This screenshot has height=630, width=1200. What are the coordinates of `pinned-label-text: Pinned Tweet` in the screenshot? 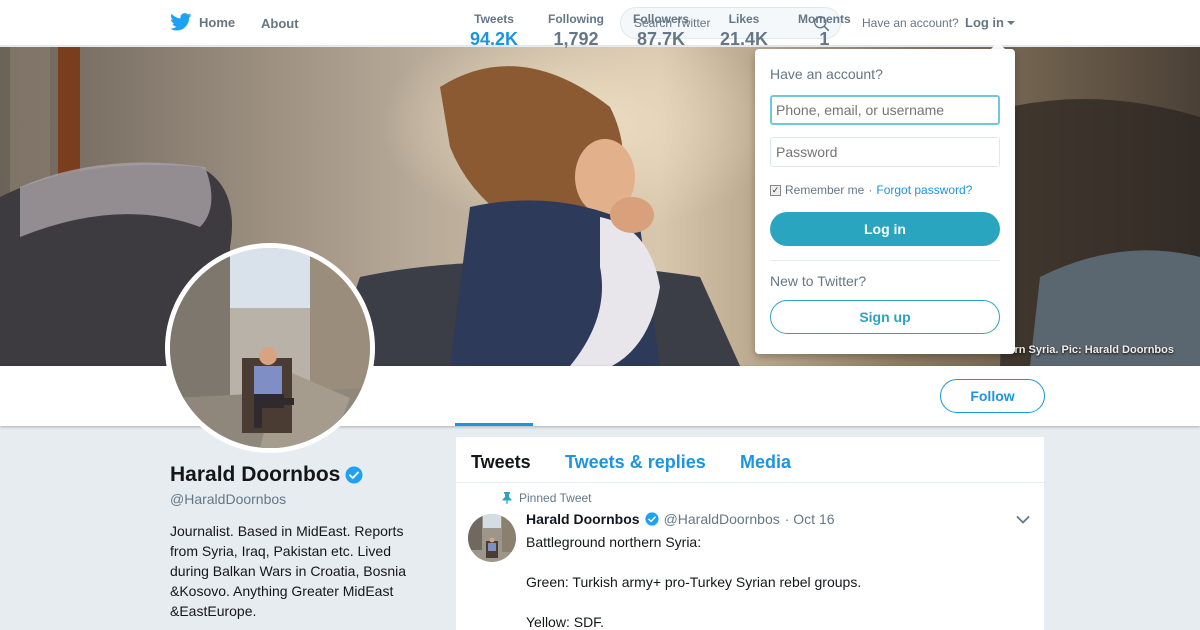 It's located at (555, 498).